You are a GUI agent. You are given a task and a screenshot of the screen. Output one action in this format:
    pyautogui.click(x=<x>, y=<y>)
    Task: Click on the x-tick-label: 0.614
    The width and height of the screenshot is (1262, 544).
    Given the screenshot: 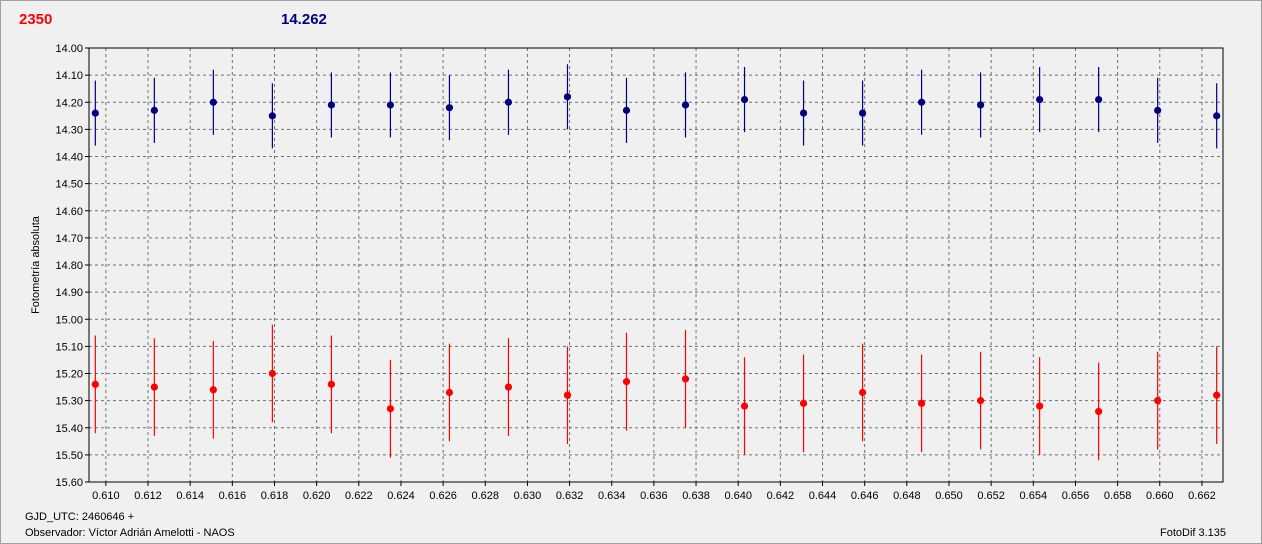 What is the action you would take?
    pyautogui.click(x=190, y=496)
    